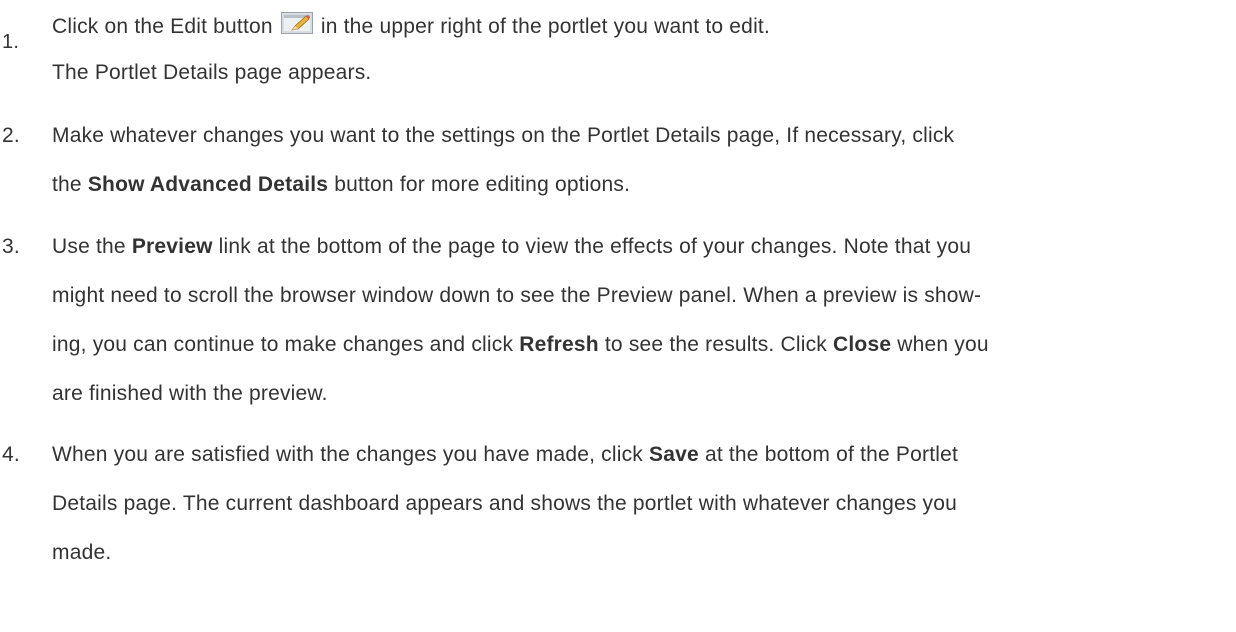 This screenshot has height=632, width=1236. I want to click on edit-icon, so click(296, 23).